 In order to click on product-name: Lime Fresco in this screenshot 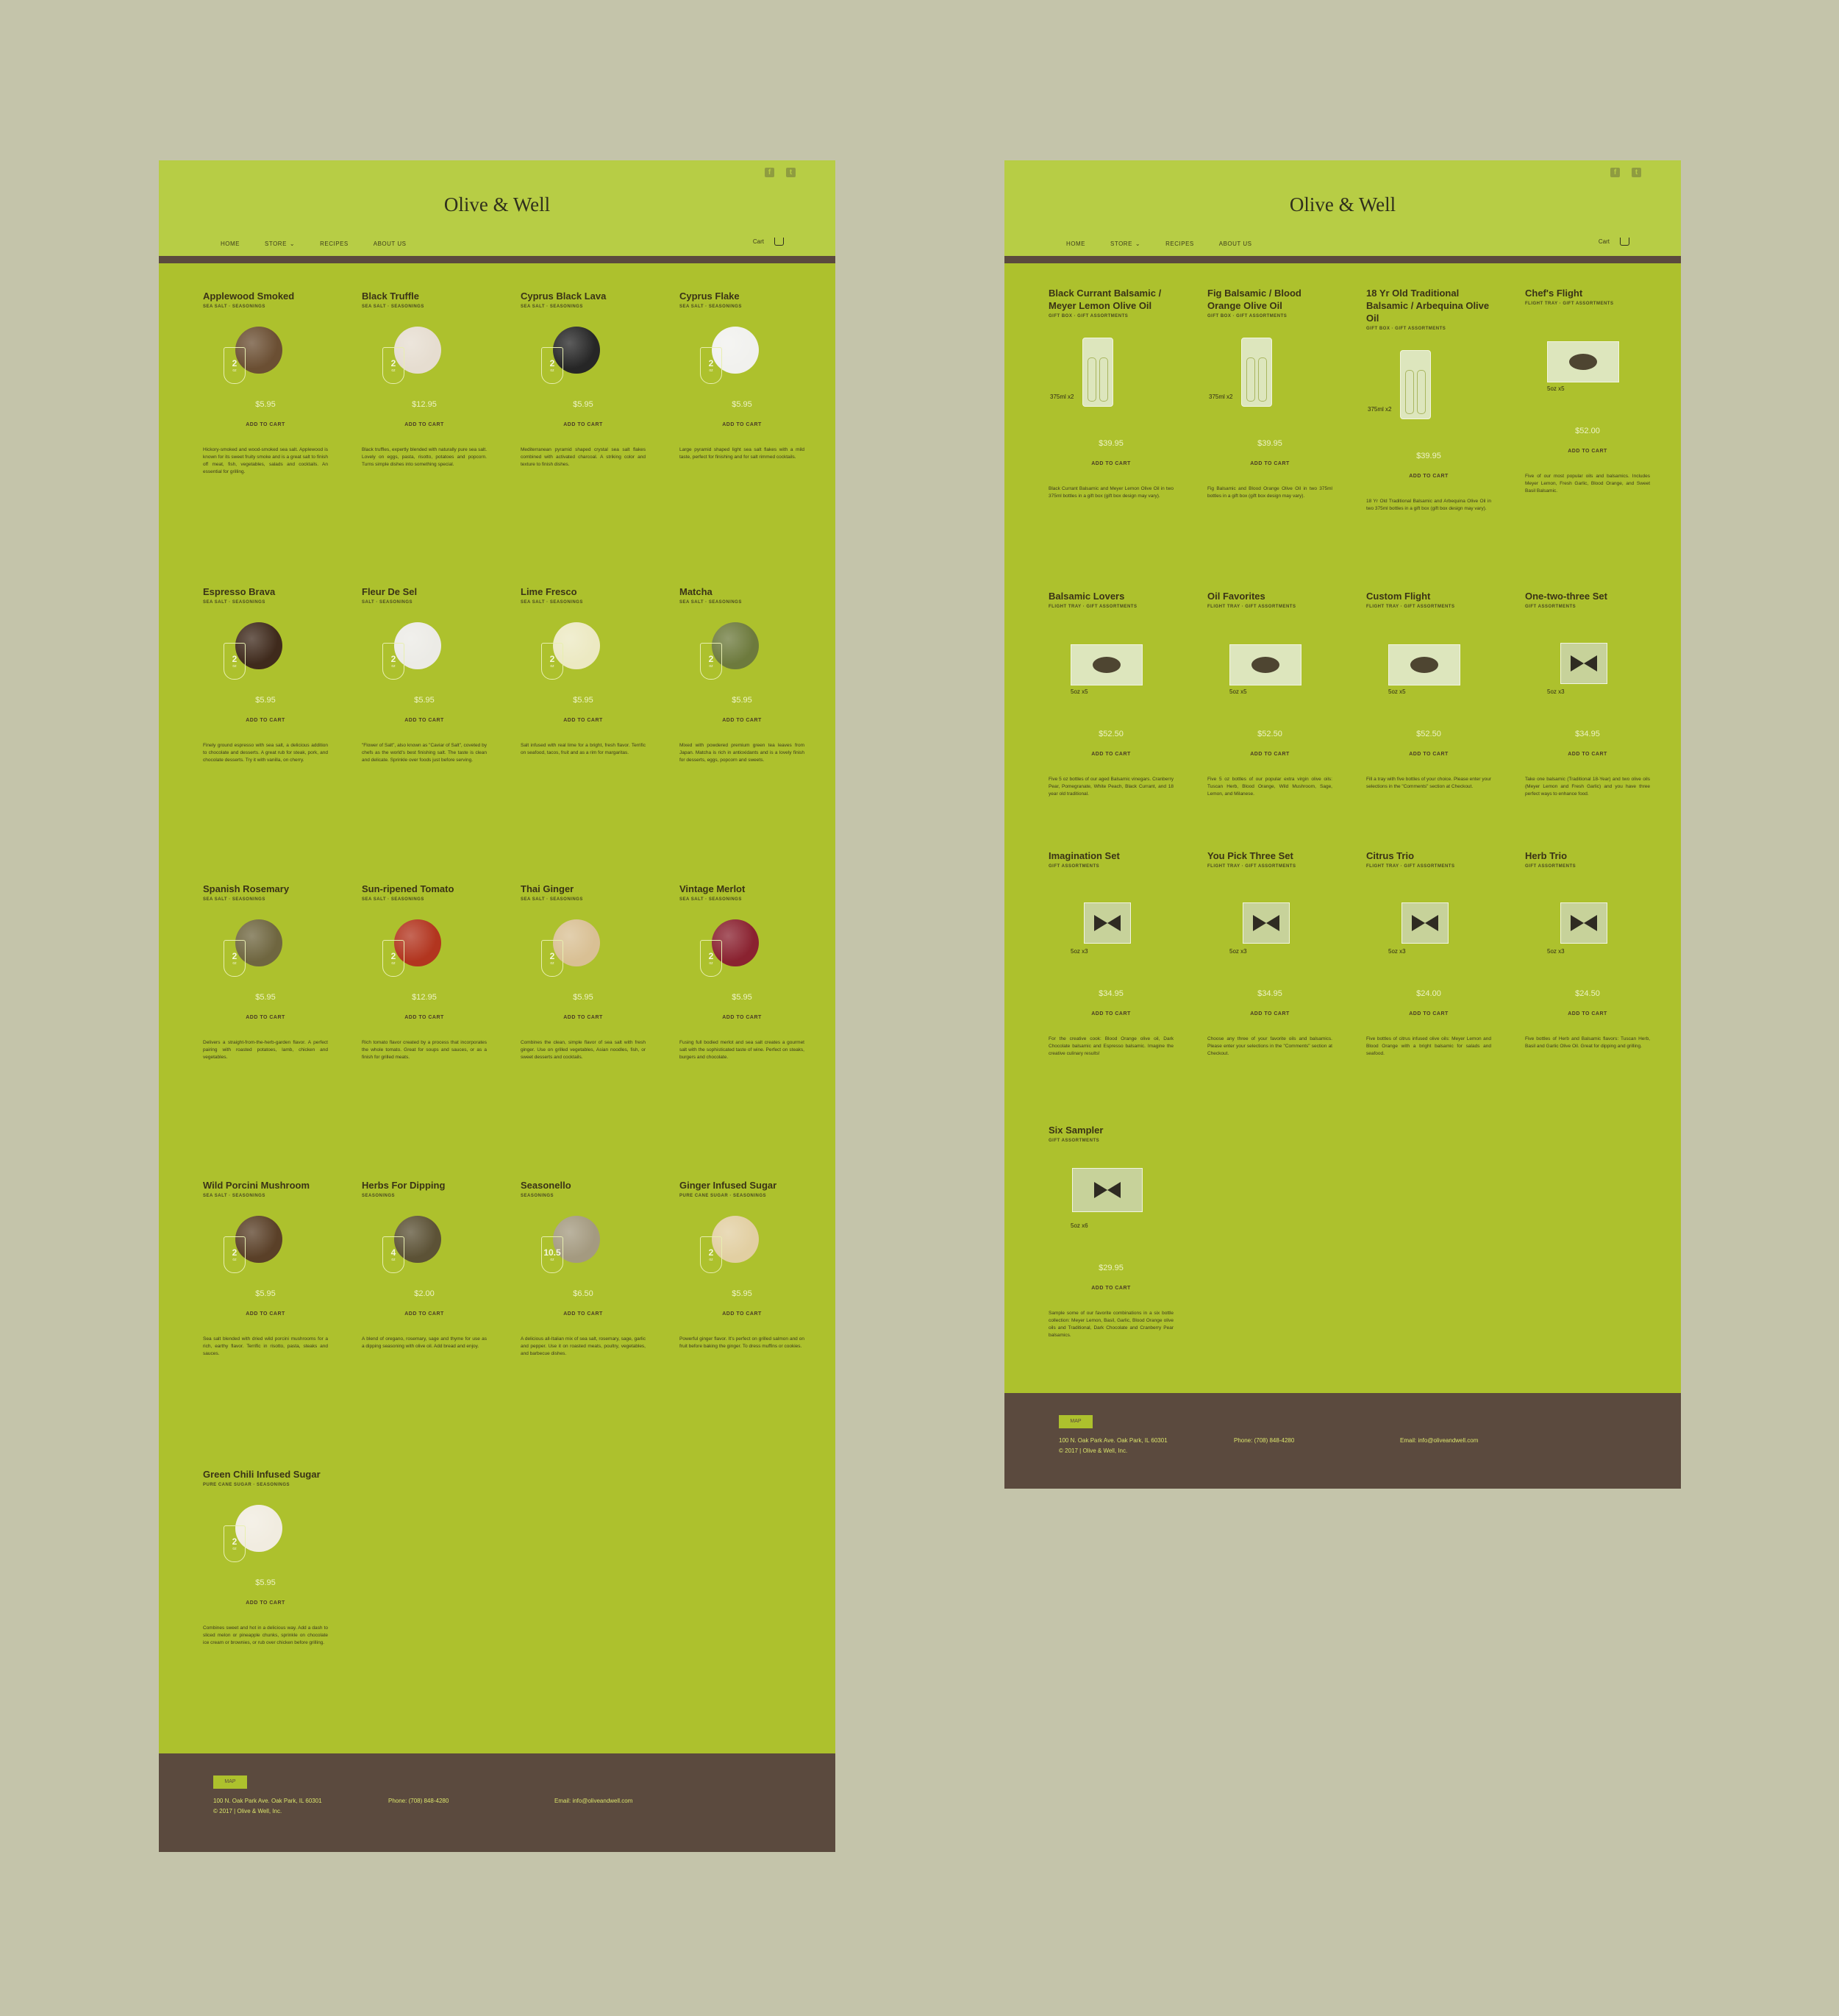, I will do `click(583, 591)`.